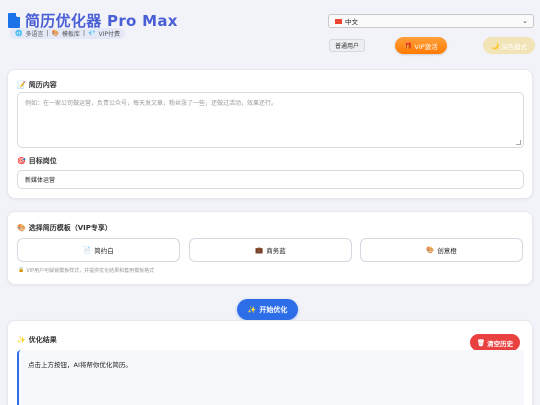 Image resolution: width=540 pixels, height=405 pixels. What do you see at coordinates (70, 228) in the screenshot?
I see `template-label-text: 选择简历模板（VIP专享）` at bounding box center [70, 228].